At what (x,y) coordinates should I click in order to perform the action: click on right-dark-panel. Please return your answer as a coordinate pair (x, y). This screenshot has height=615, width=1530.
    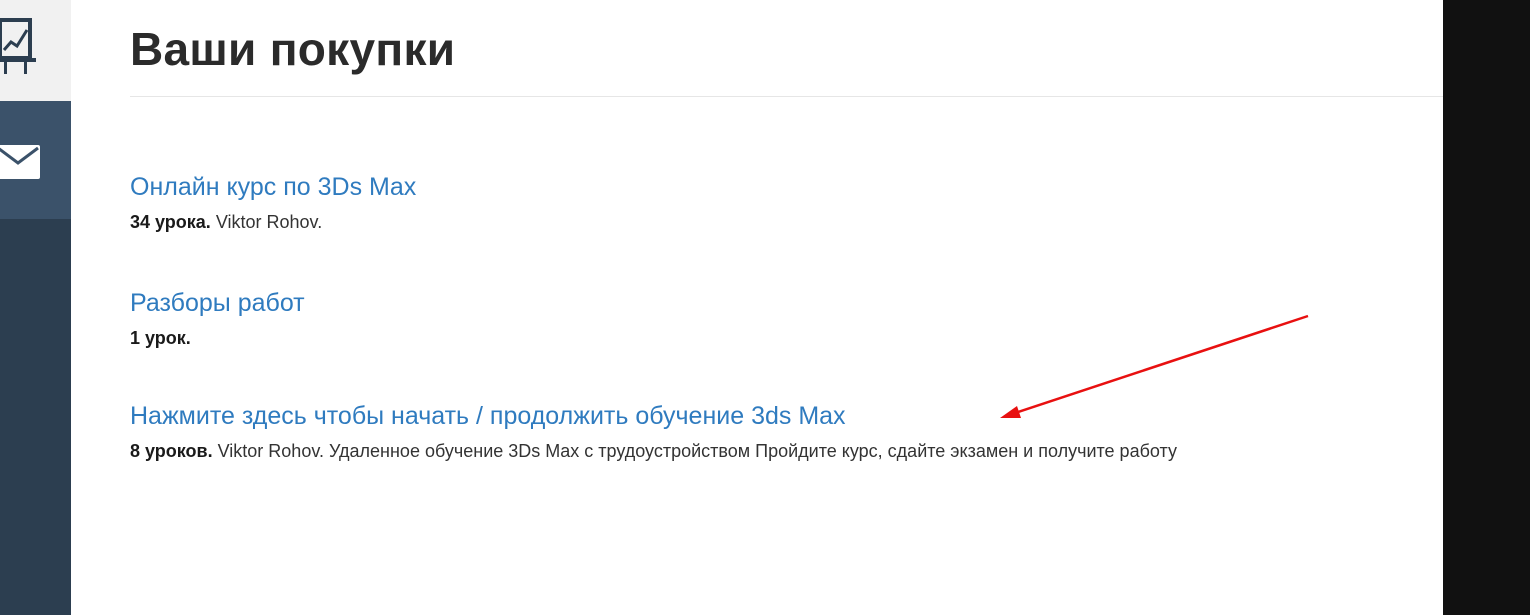
    Looking at the image, I should click on (1486, 307).